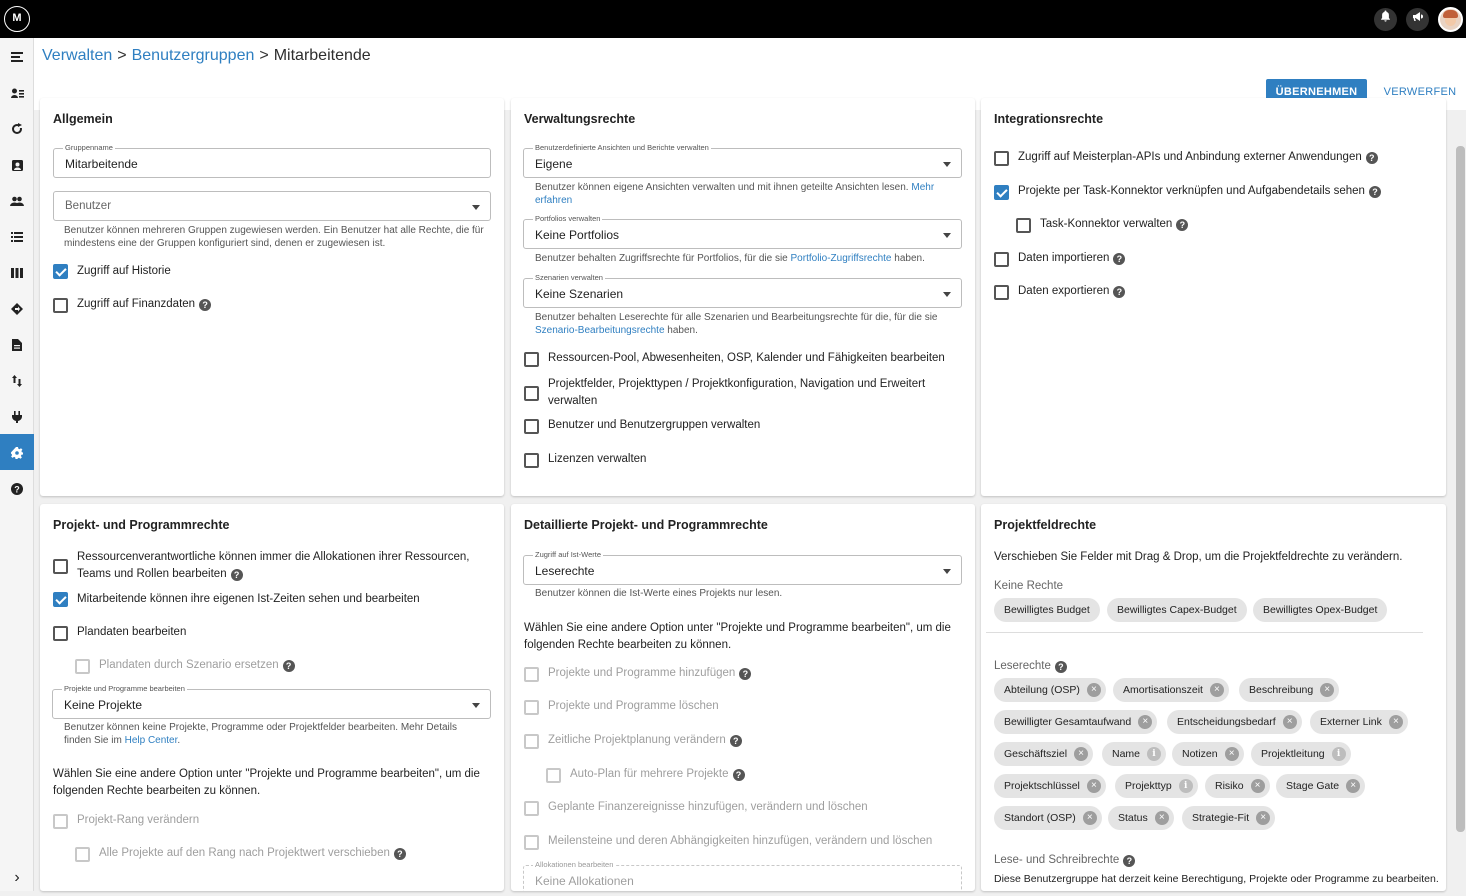 The width and height of the screenshot is (1466, 896). What do you see at coordinates (531, 426) in the screenshot?
I see `users-groups-checkbox` at bounding box center [531, 426].